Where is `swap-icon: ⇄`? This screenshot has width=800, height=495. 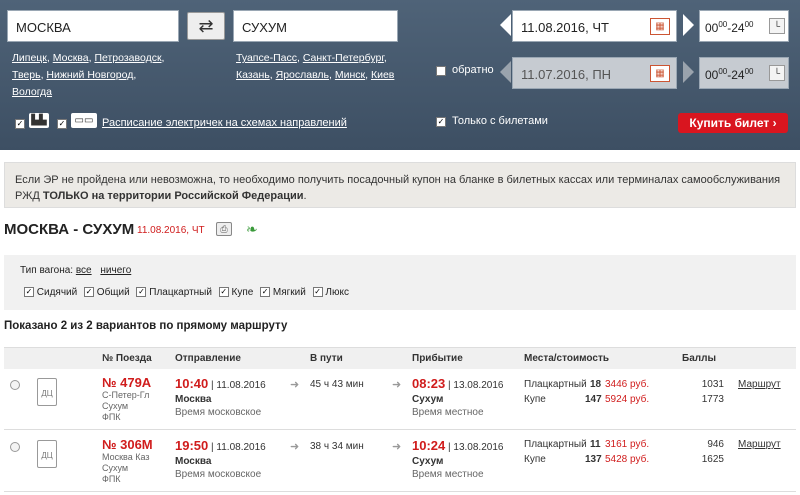 swap-icon: ⇄ is located at coordinates (206, 26).